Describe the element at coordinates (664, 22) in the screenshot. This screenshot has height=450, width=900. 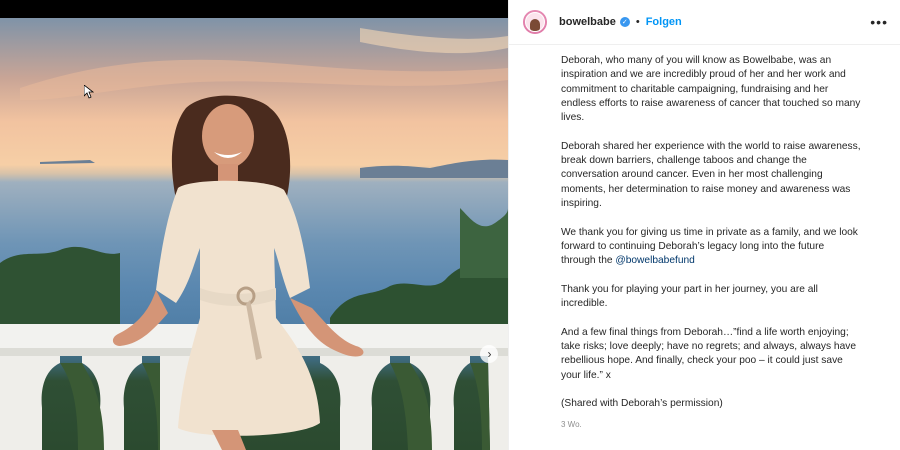
I see `follow-button: Folgen` at that location.